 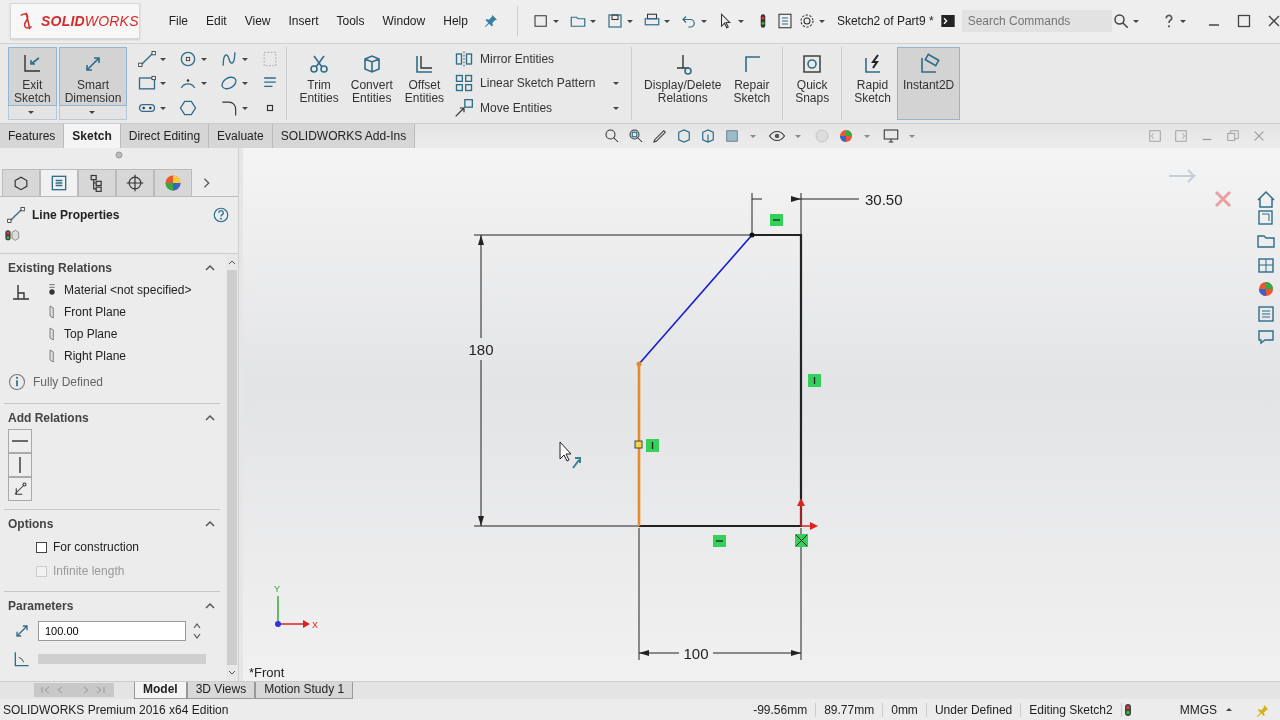 I want to click on tile-right-icon, so click(x=1181, y=135).